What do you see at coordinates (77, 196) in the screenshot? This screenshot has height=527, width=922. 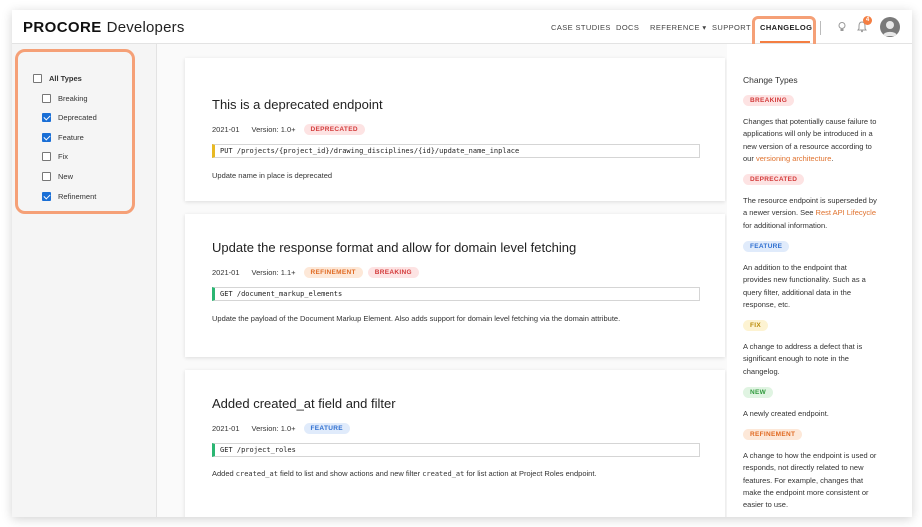 I see `filter-label: Refinement` at bounding box center [77, 196].